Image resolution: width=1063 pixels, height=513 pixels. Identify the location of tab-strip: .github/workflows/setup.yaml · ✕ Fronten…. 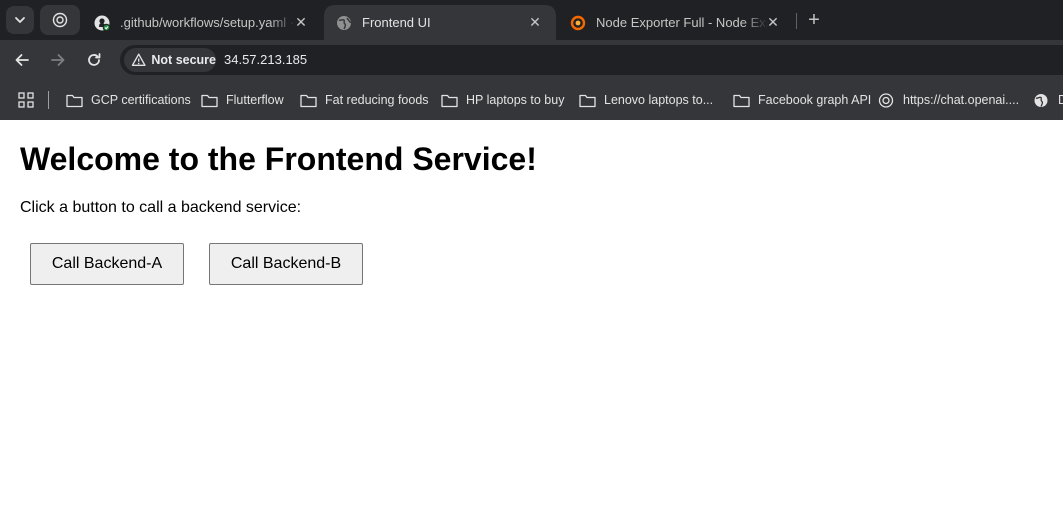
(531, 20).